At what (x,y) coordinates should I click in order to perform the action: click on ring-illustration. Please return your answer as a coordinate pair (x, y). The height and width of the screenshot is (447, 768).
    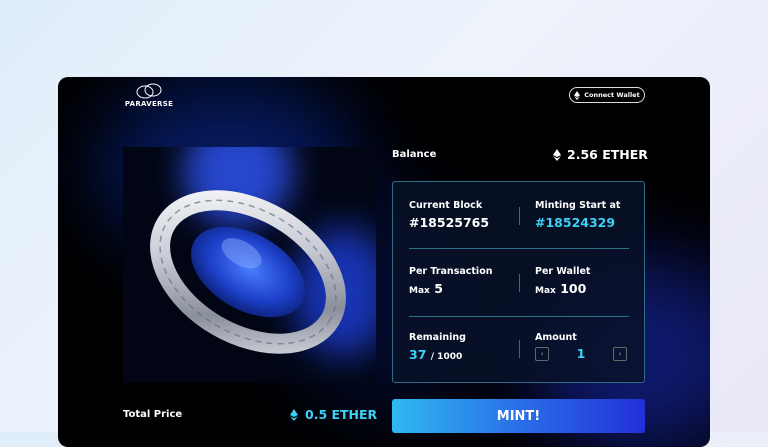
    Looking at the image, I should click on (248, 272).